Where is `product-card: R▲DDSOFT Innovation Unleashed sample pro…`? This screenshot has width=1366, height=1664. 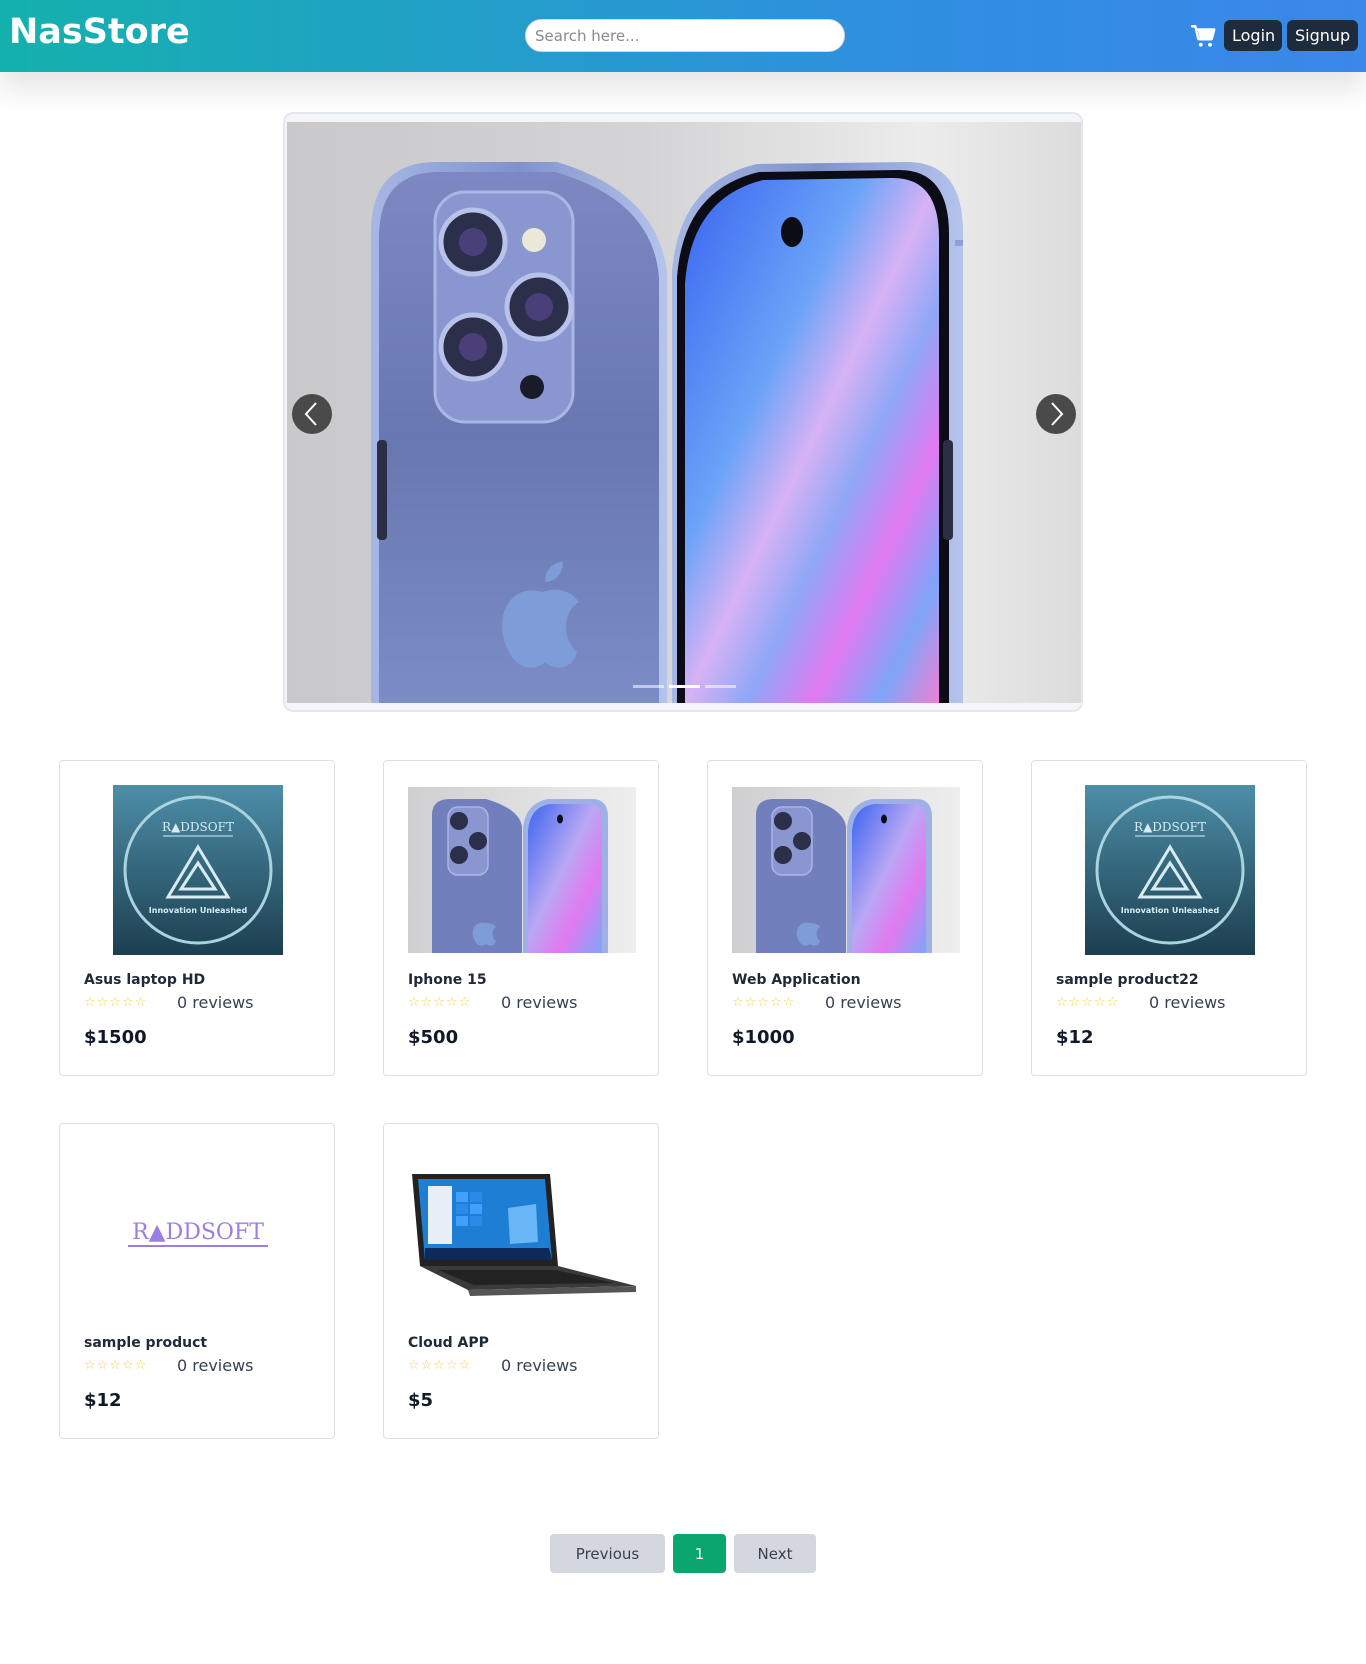
product-card: R▲DDSOFT Innovation Unleashed sample pro… is located at coordinates (1169, 918).